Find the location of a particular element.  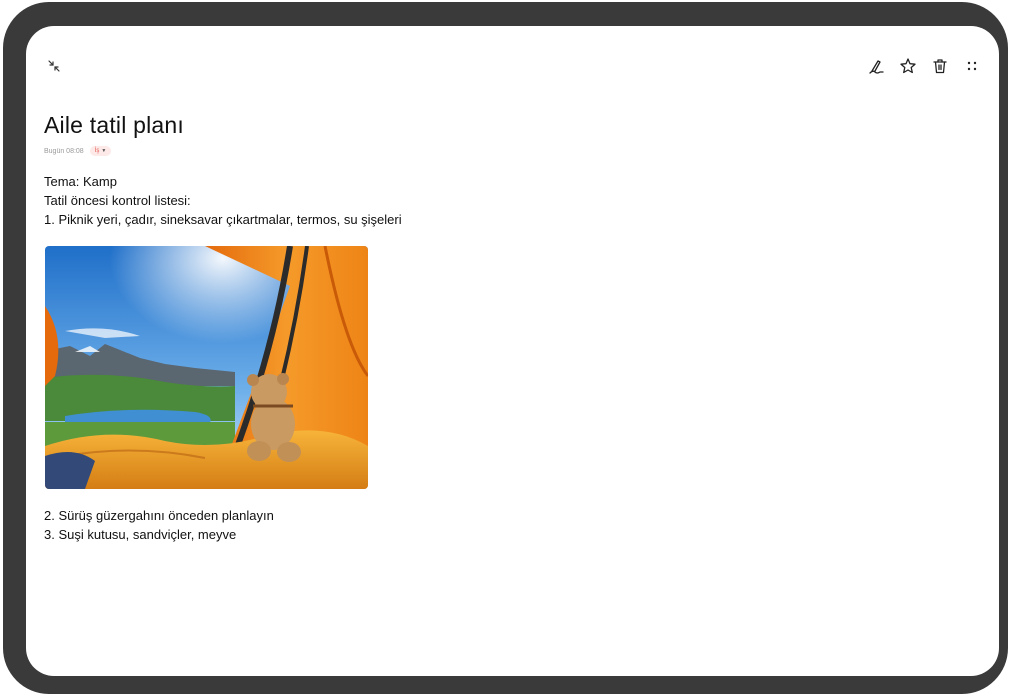

note-line: 3. Suşi kutusu, sandviçler, meyve is located at coordinates (140, 534).